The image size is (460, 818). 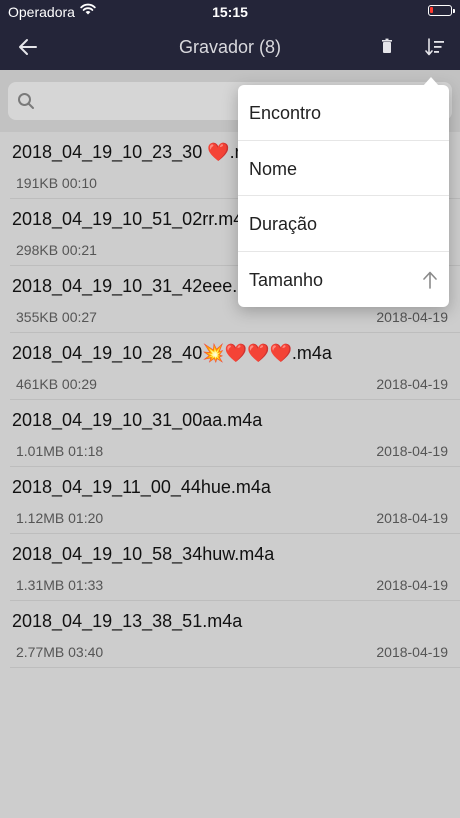 What do you see at coordinates (133, 219) in the screenshot?
I see `recording-name: 2018_04_19_10_51_02rr.m4a` at bounding box center [133, 219].